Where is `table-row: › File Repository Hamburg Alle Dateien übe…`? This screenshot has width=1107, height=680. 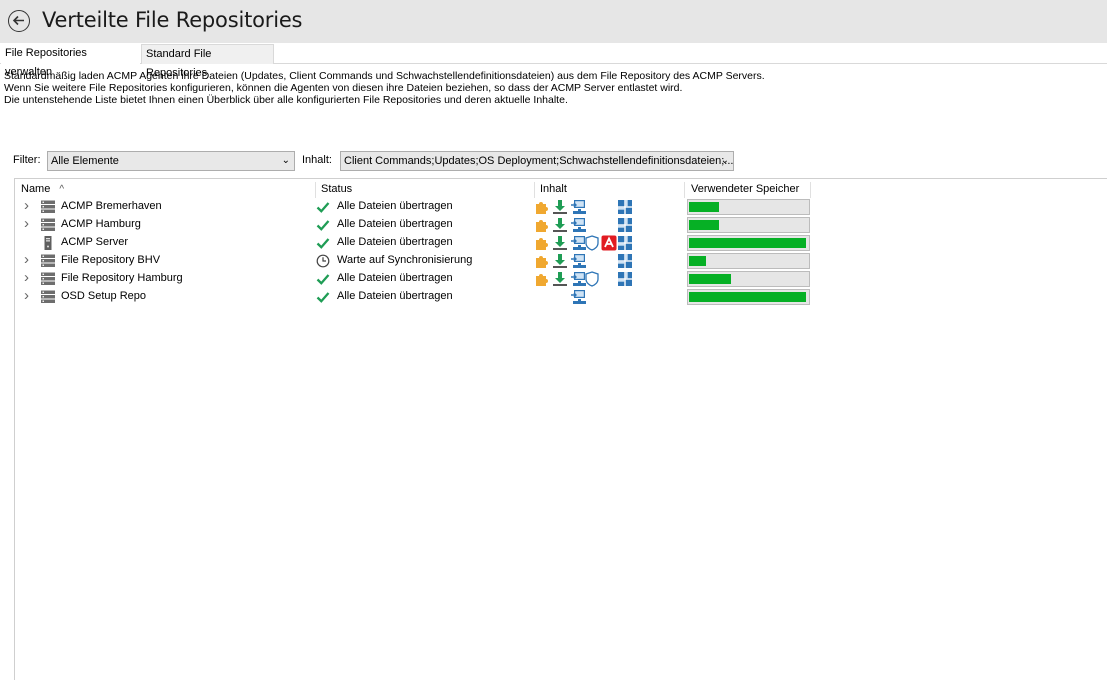 table-row: › File Repository Hamburg Alle Dateien übe… is located at coordinates (416, 278).